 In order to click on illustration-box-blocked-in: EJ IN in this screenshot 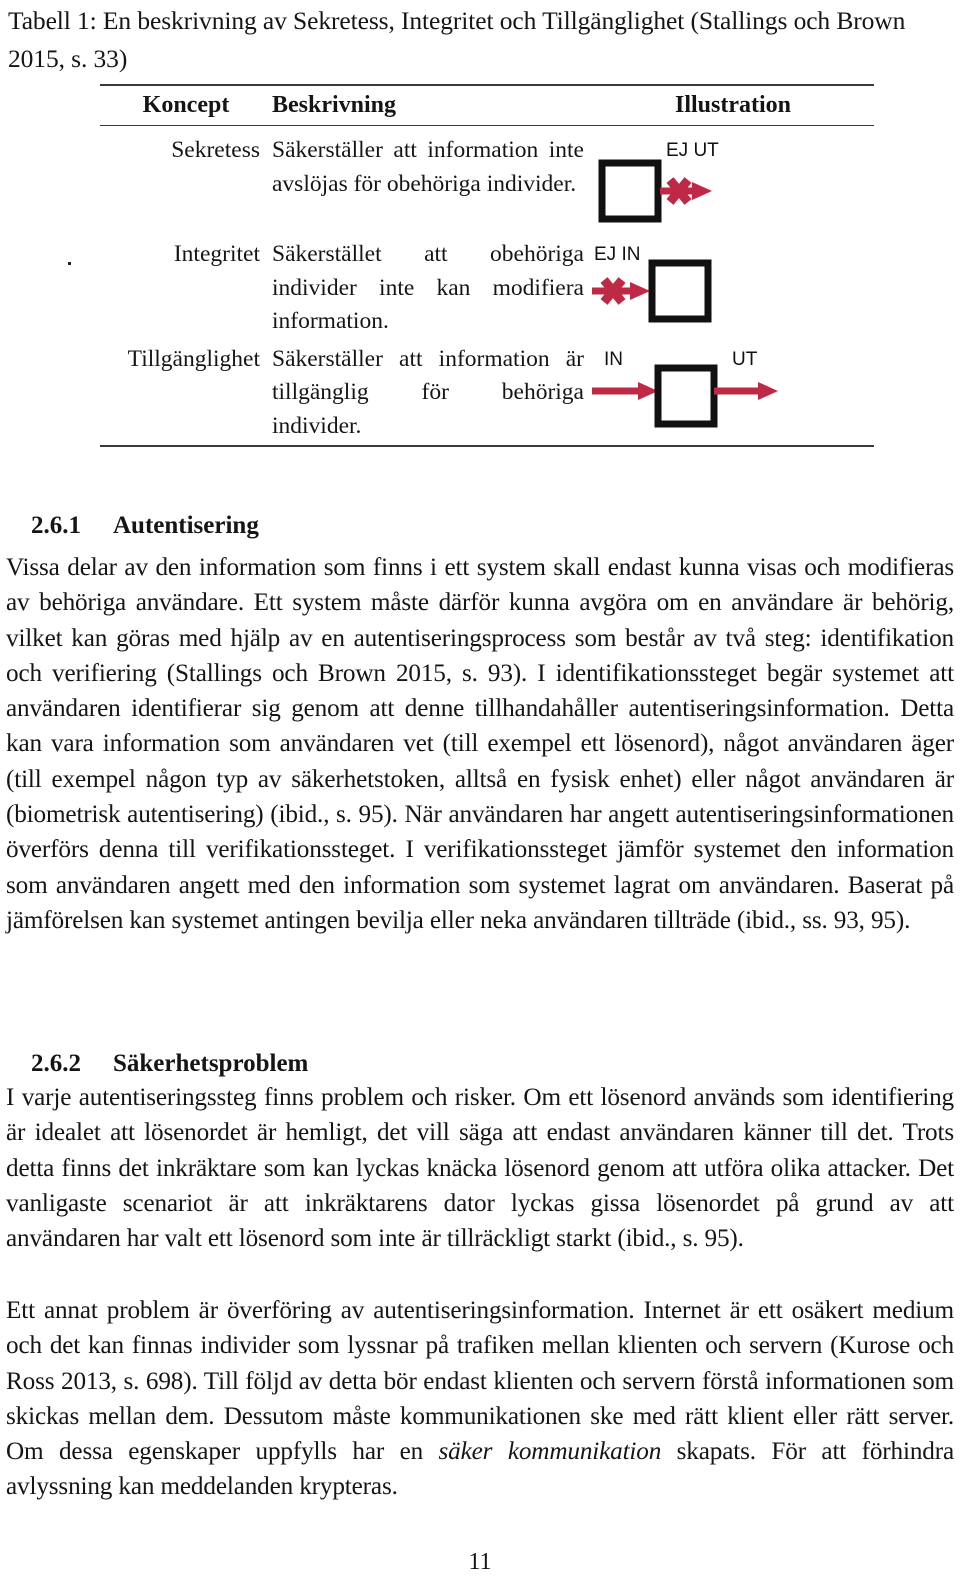, I will do `click(733, 288)`.